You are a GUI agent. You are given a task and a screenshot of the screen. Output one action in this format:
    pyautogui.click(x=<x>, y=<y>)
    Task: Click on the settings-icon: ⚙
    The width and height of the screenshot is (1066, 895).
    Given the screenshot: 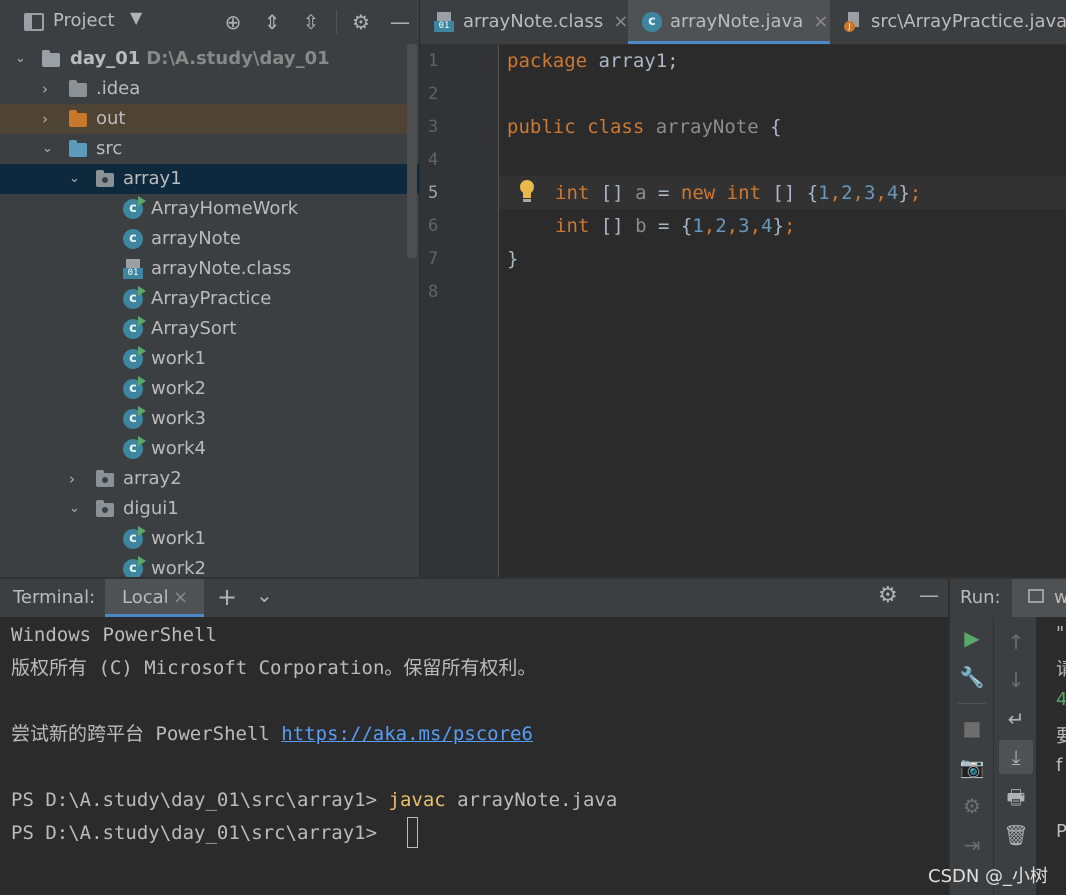 What is the action you would take?
    pyautogui.click(x=972, y=806)
    